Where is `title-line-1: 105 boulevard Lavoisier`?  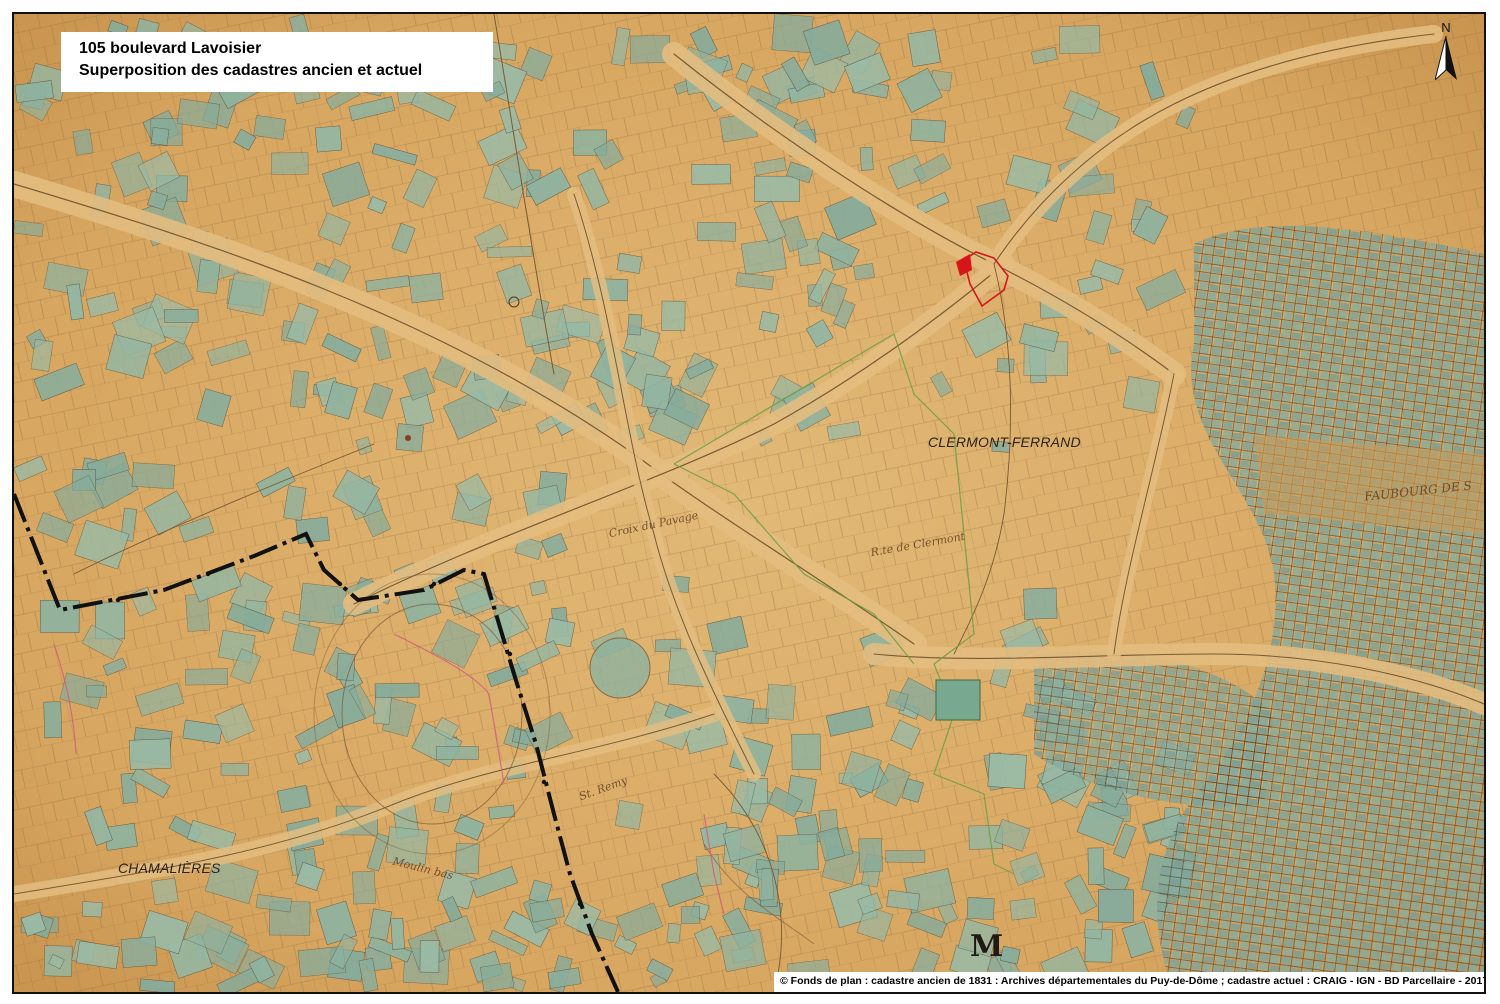 title-line-1: 105 boulevard Lavoisier is located at coordinates (170, 48).